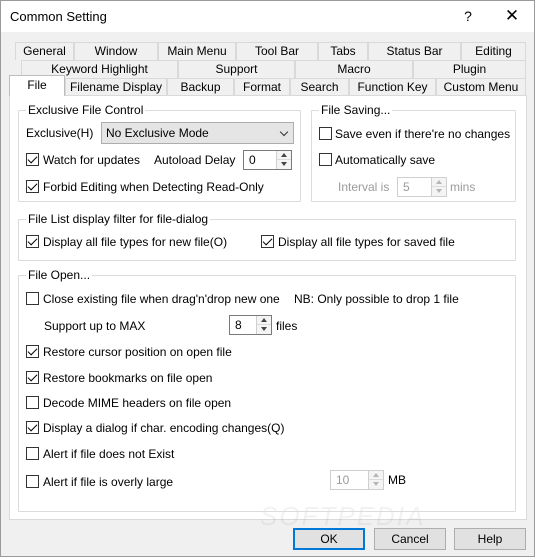 This screenshot has width=535, height=557. What do you see at coordinates (325, 159) in the screenshot?
I see `auto-save-checkbox` at bounding box center [325, 159].